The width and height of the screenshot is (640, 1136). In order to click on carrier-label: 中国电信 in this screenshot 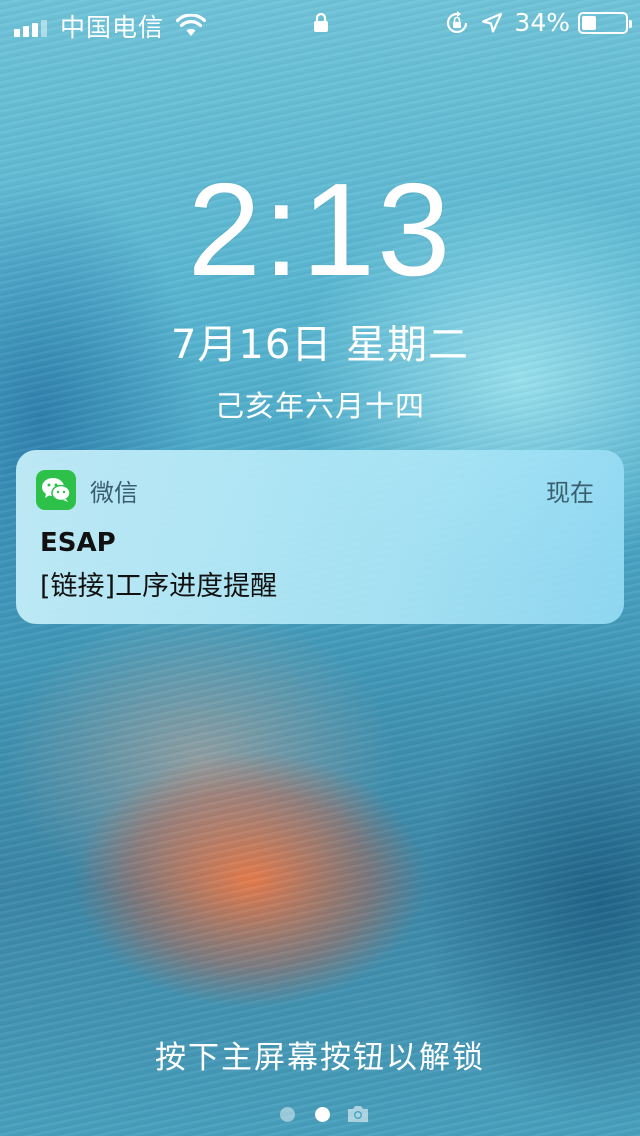, I will do `click(112, 27)`.